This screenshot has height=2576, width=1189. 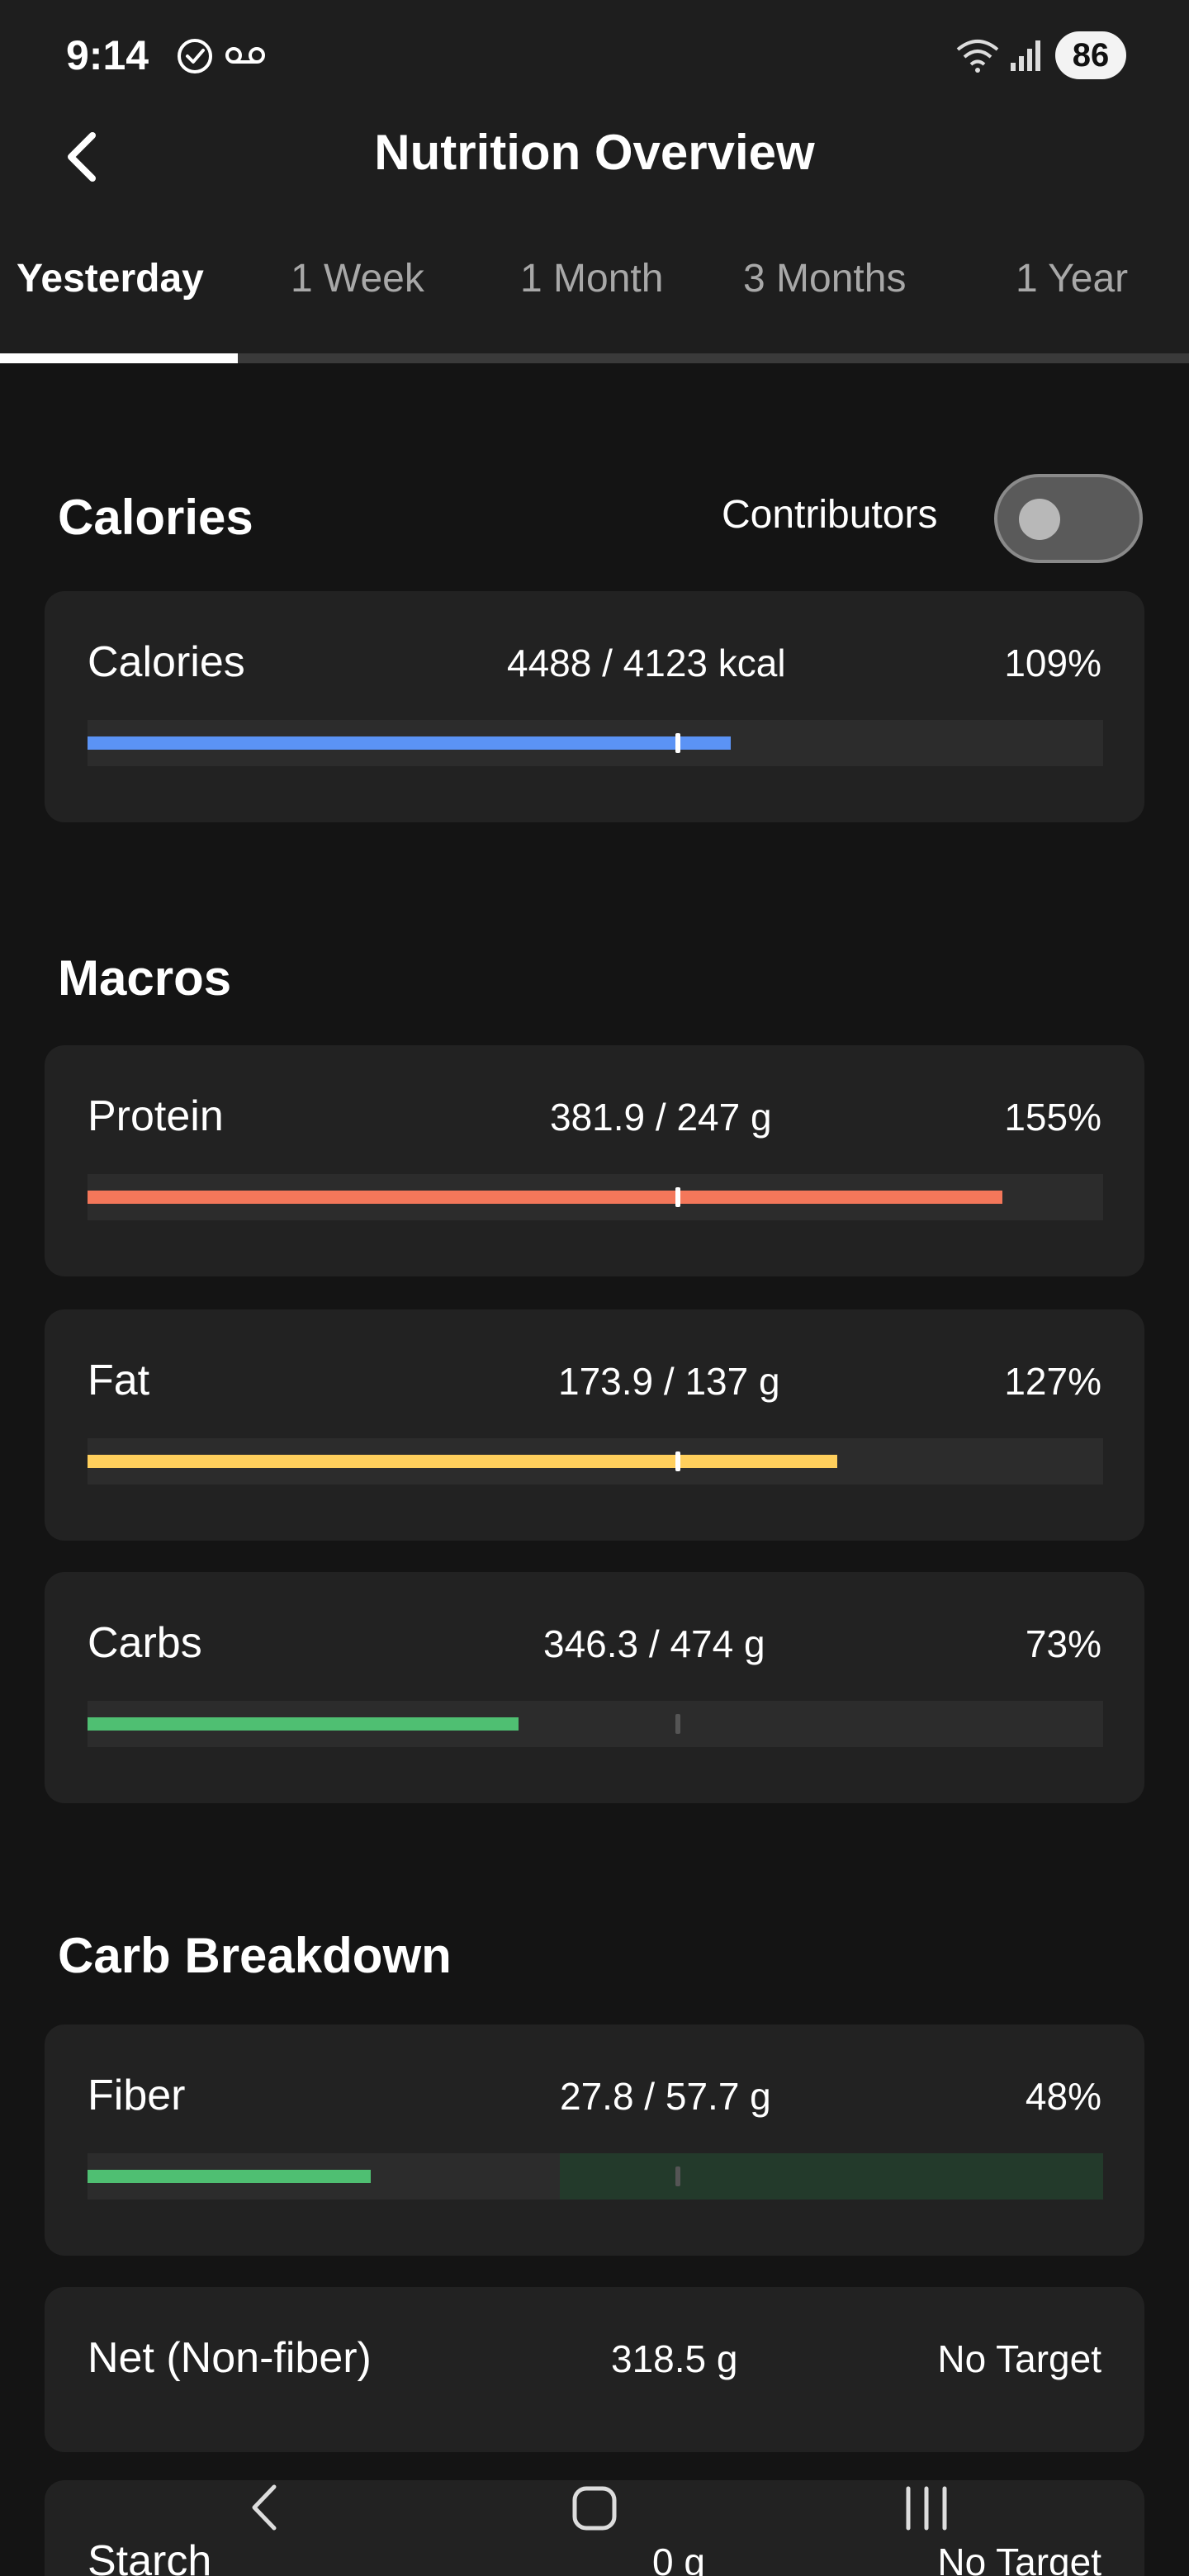 I want to click on tab-yesterday: Yesterday, so click(x=110, y=278).